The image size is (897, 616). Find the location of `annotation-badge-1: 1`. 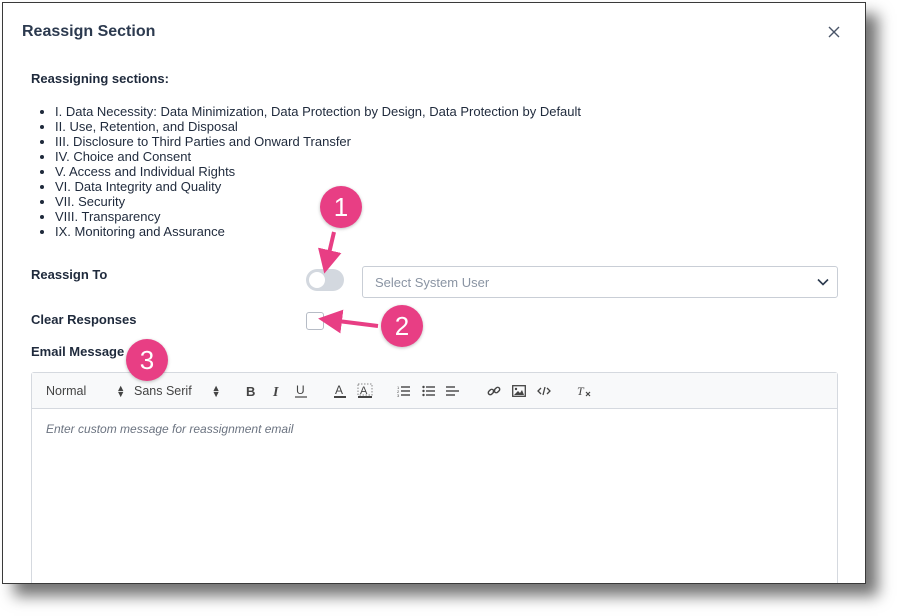

annotation-badge-1: 1 is located at coordinates (341, 207).